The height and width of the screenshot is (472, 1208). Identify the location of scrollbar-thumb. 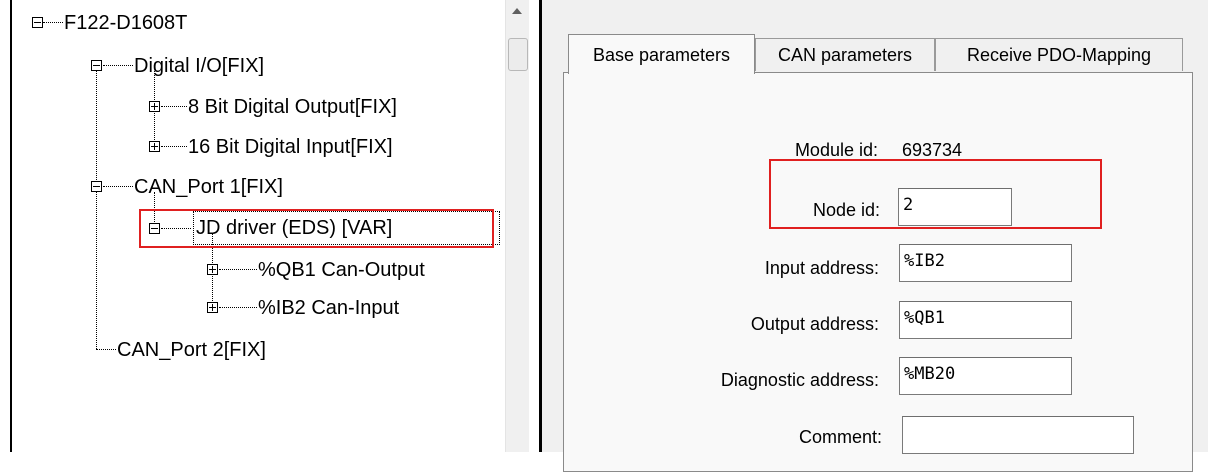
(518, 54).